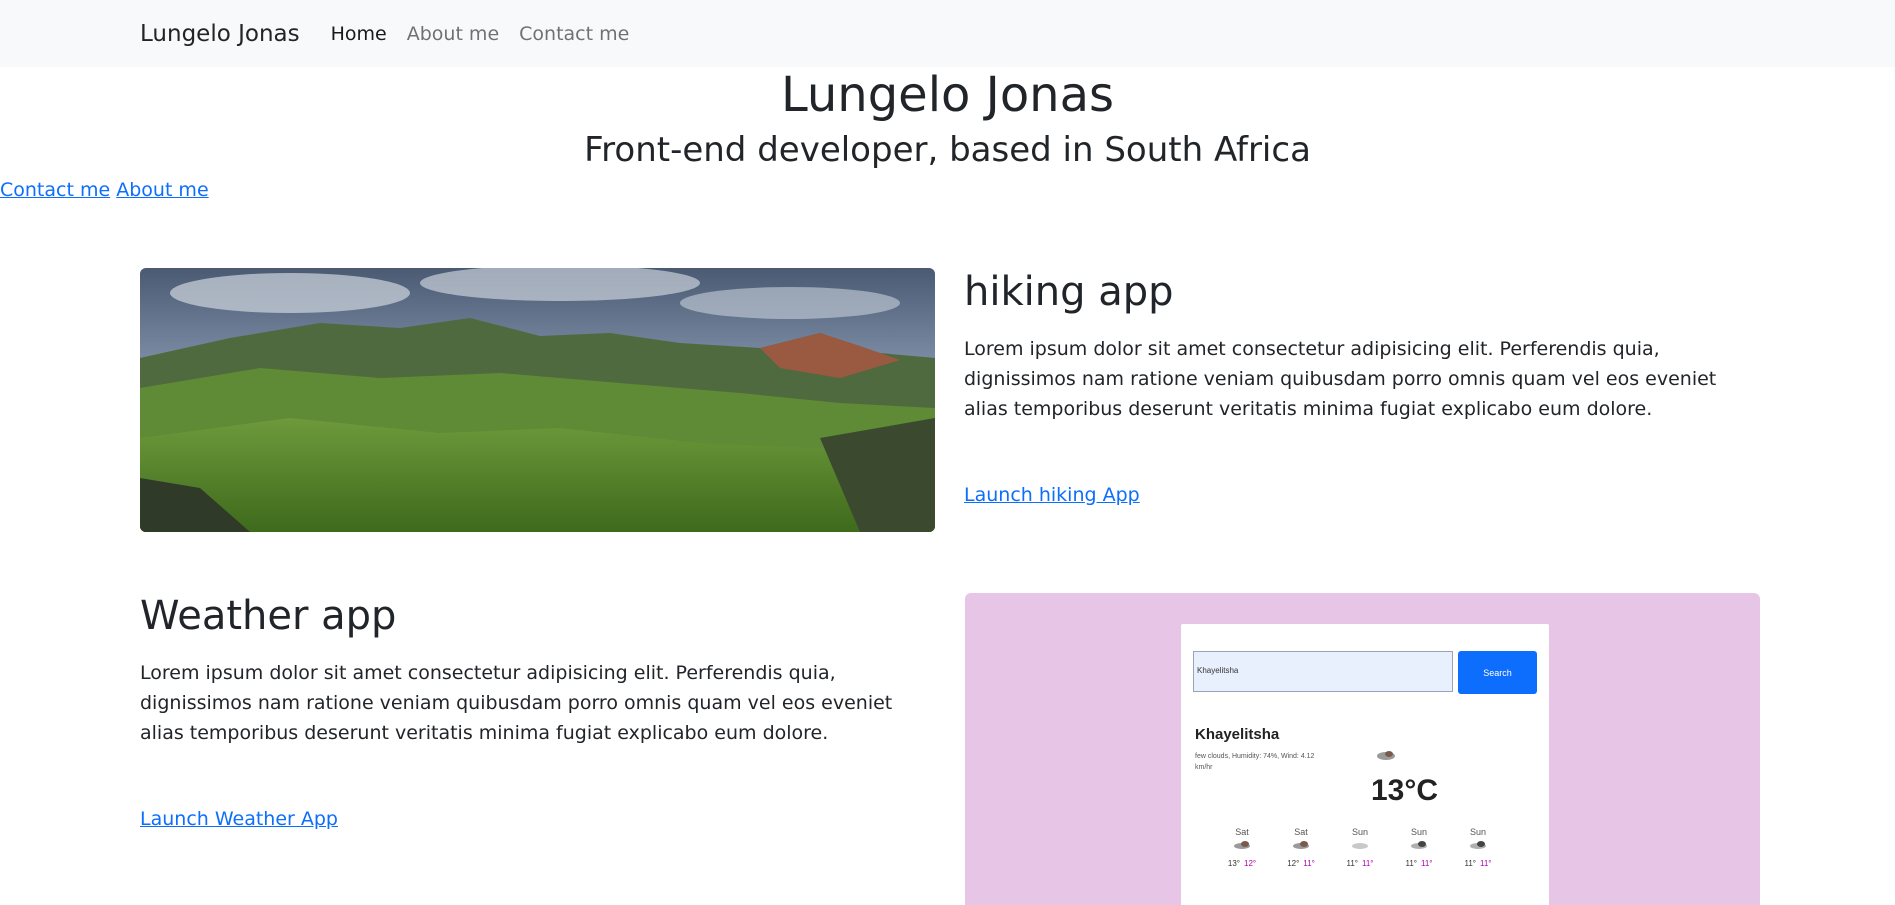  I want to click on launch-weather-app-link: Launch Weather App, so click(239, 819).